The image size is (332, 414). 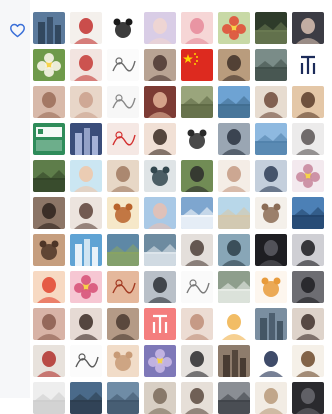 I want to click on heart-outline-icon, so click(x=17, y=30).